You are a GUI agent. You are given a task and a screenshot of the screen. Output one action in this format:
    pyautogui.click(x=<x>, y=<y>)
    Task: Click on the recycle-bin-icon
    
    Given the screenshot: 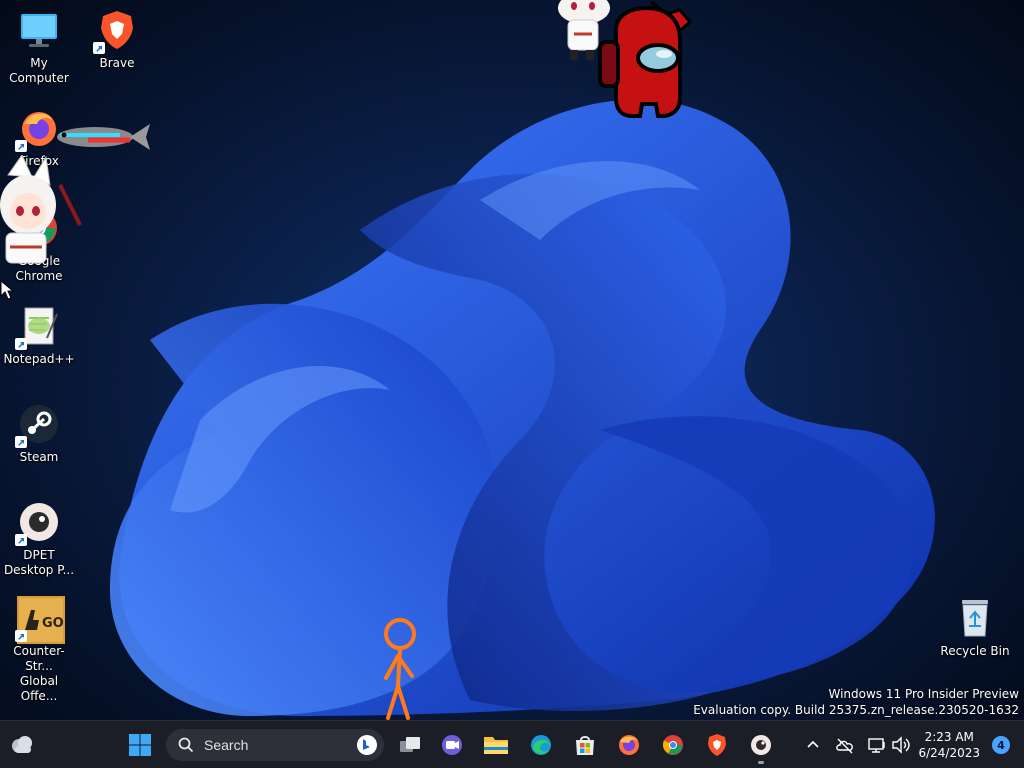 What is the action you would take?
    pyautogui.click(x=975, y=618)
    